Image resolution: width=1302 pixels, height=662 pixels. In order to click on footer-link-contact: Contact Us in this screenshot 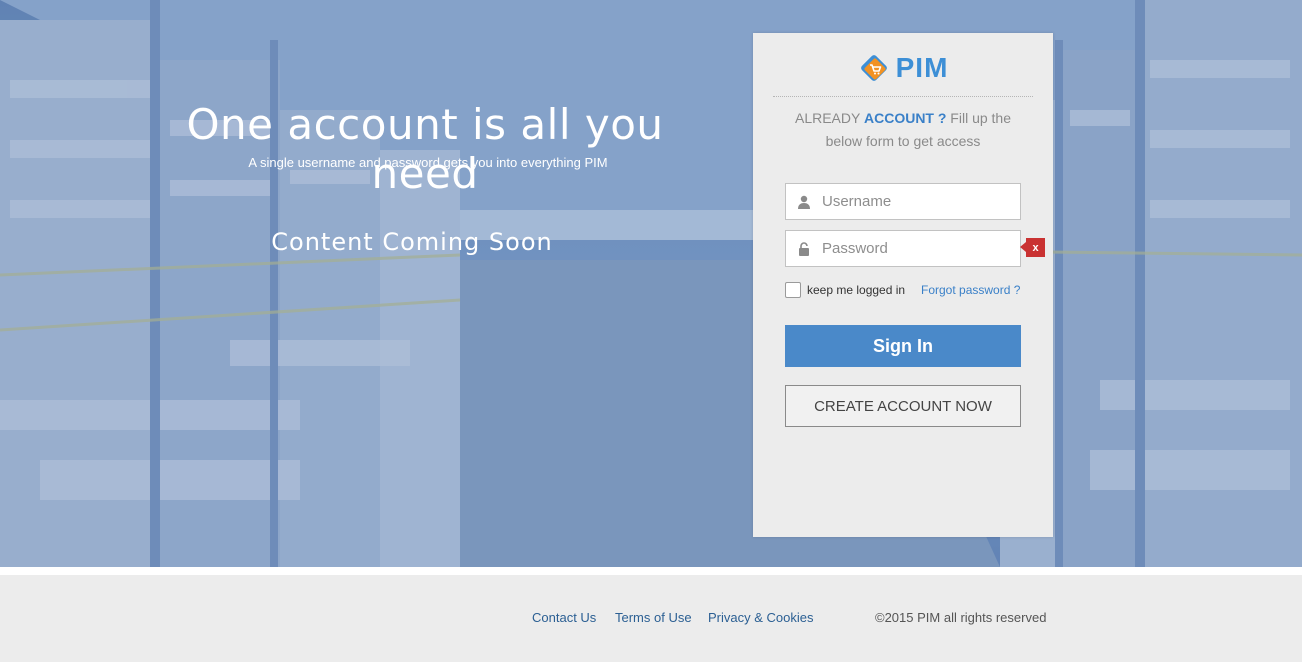, I will do `click(564, 617)`.